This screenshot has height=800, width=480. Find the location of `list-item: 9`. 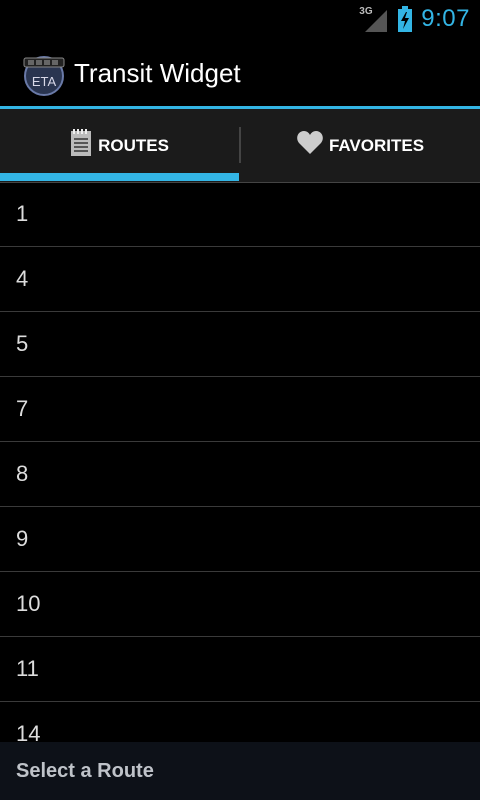

list-item: 9 is located at coordinates (240, 539).